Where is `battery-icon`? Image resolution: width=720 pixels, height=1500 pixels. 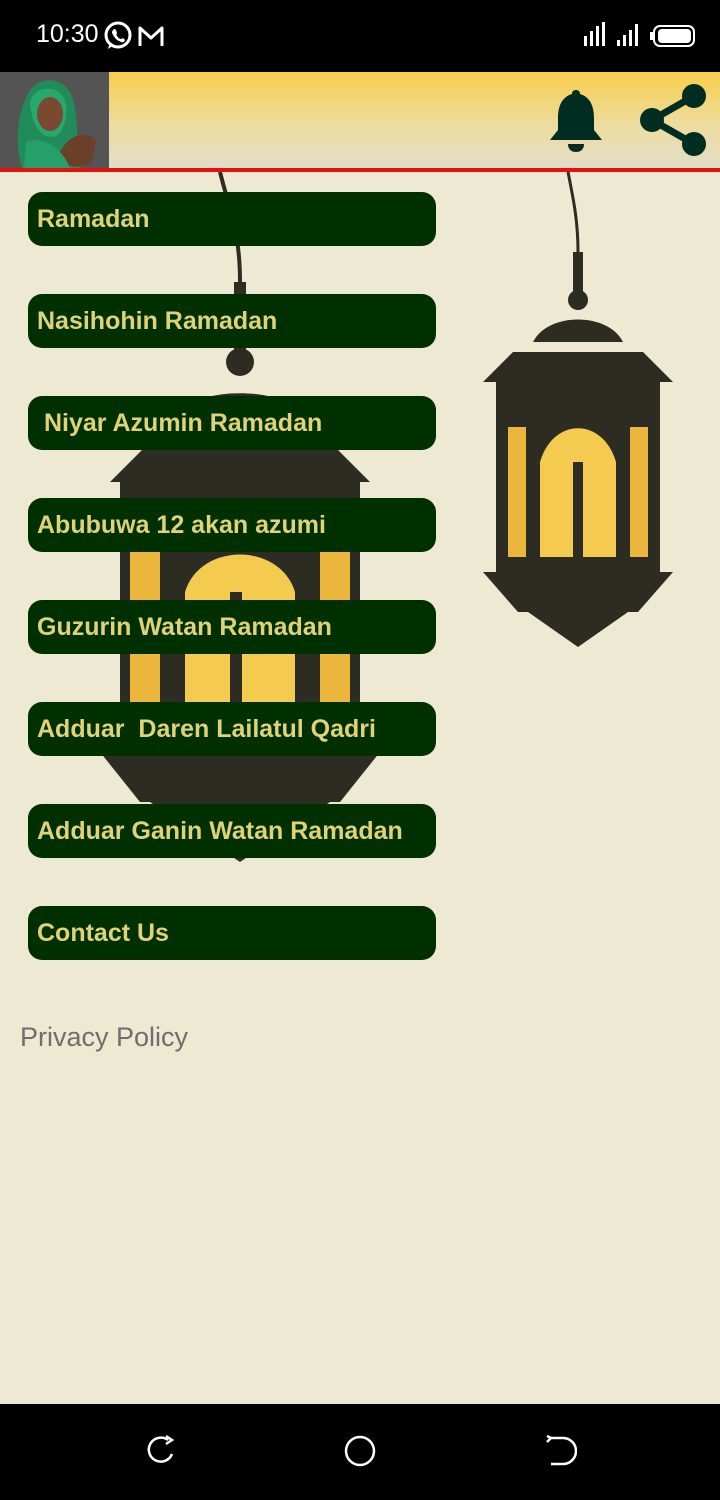
battery-icon is located at coordinates (672, 36).